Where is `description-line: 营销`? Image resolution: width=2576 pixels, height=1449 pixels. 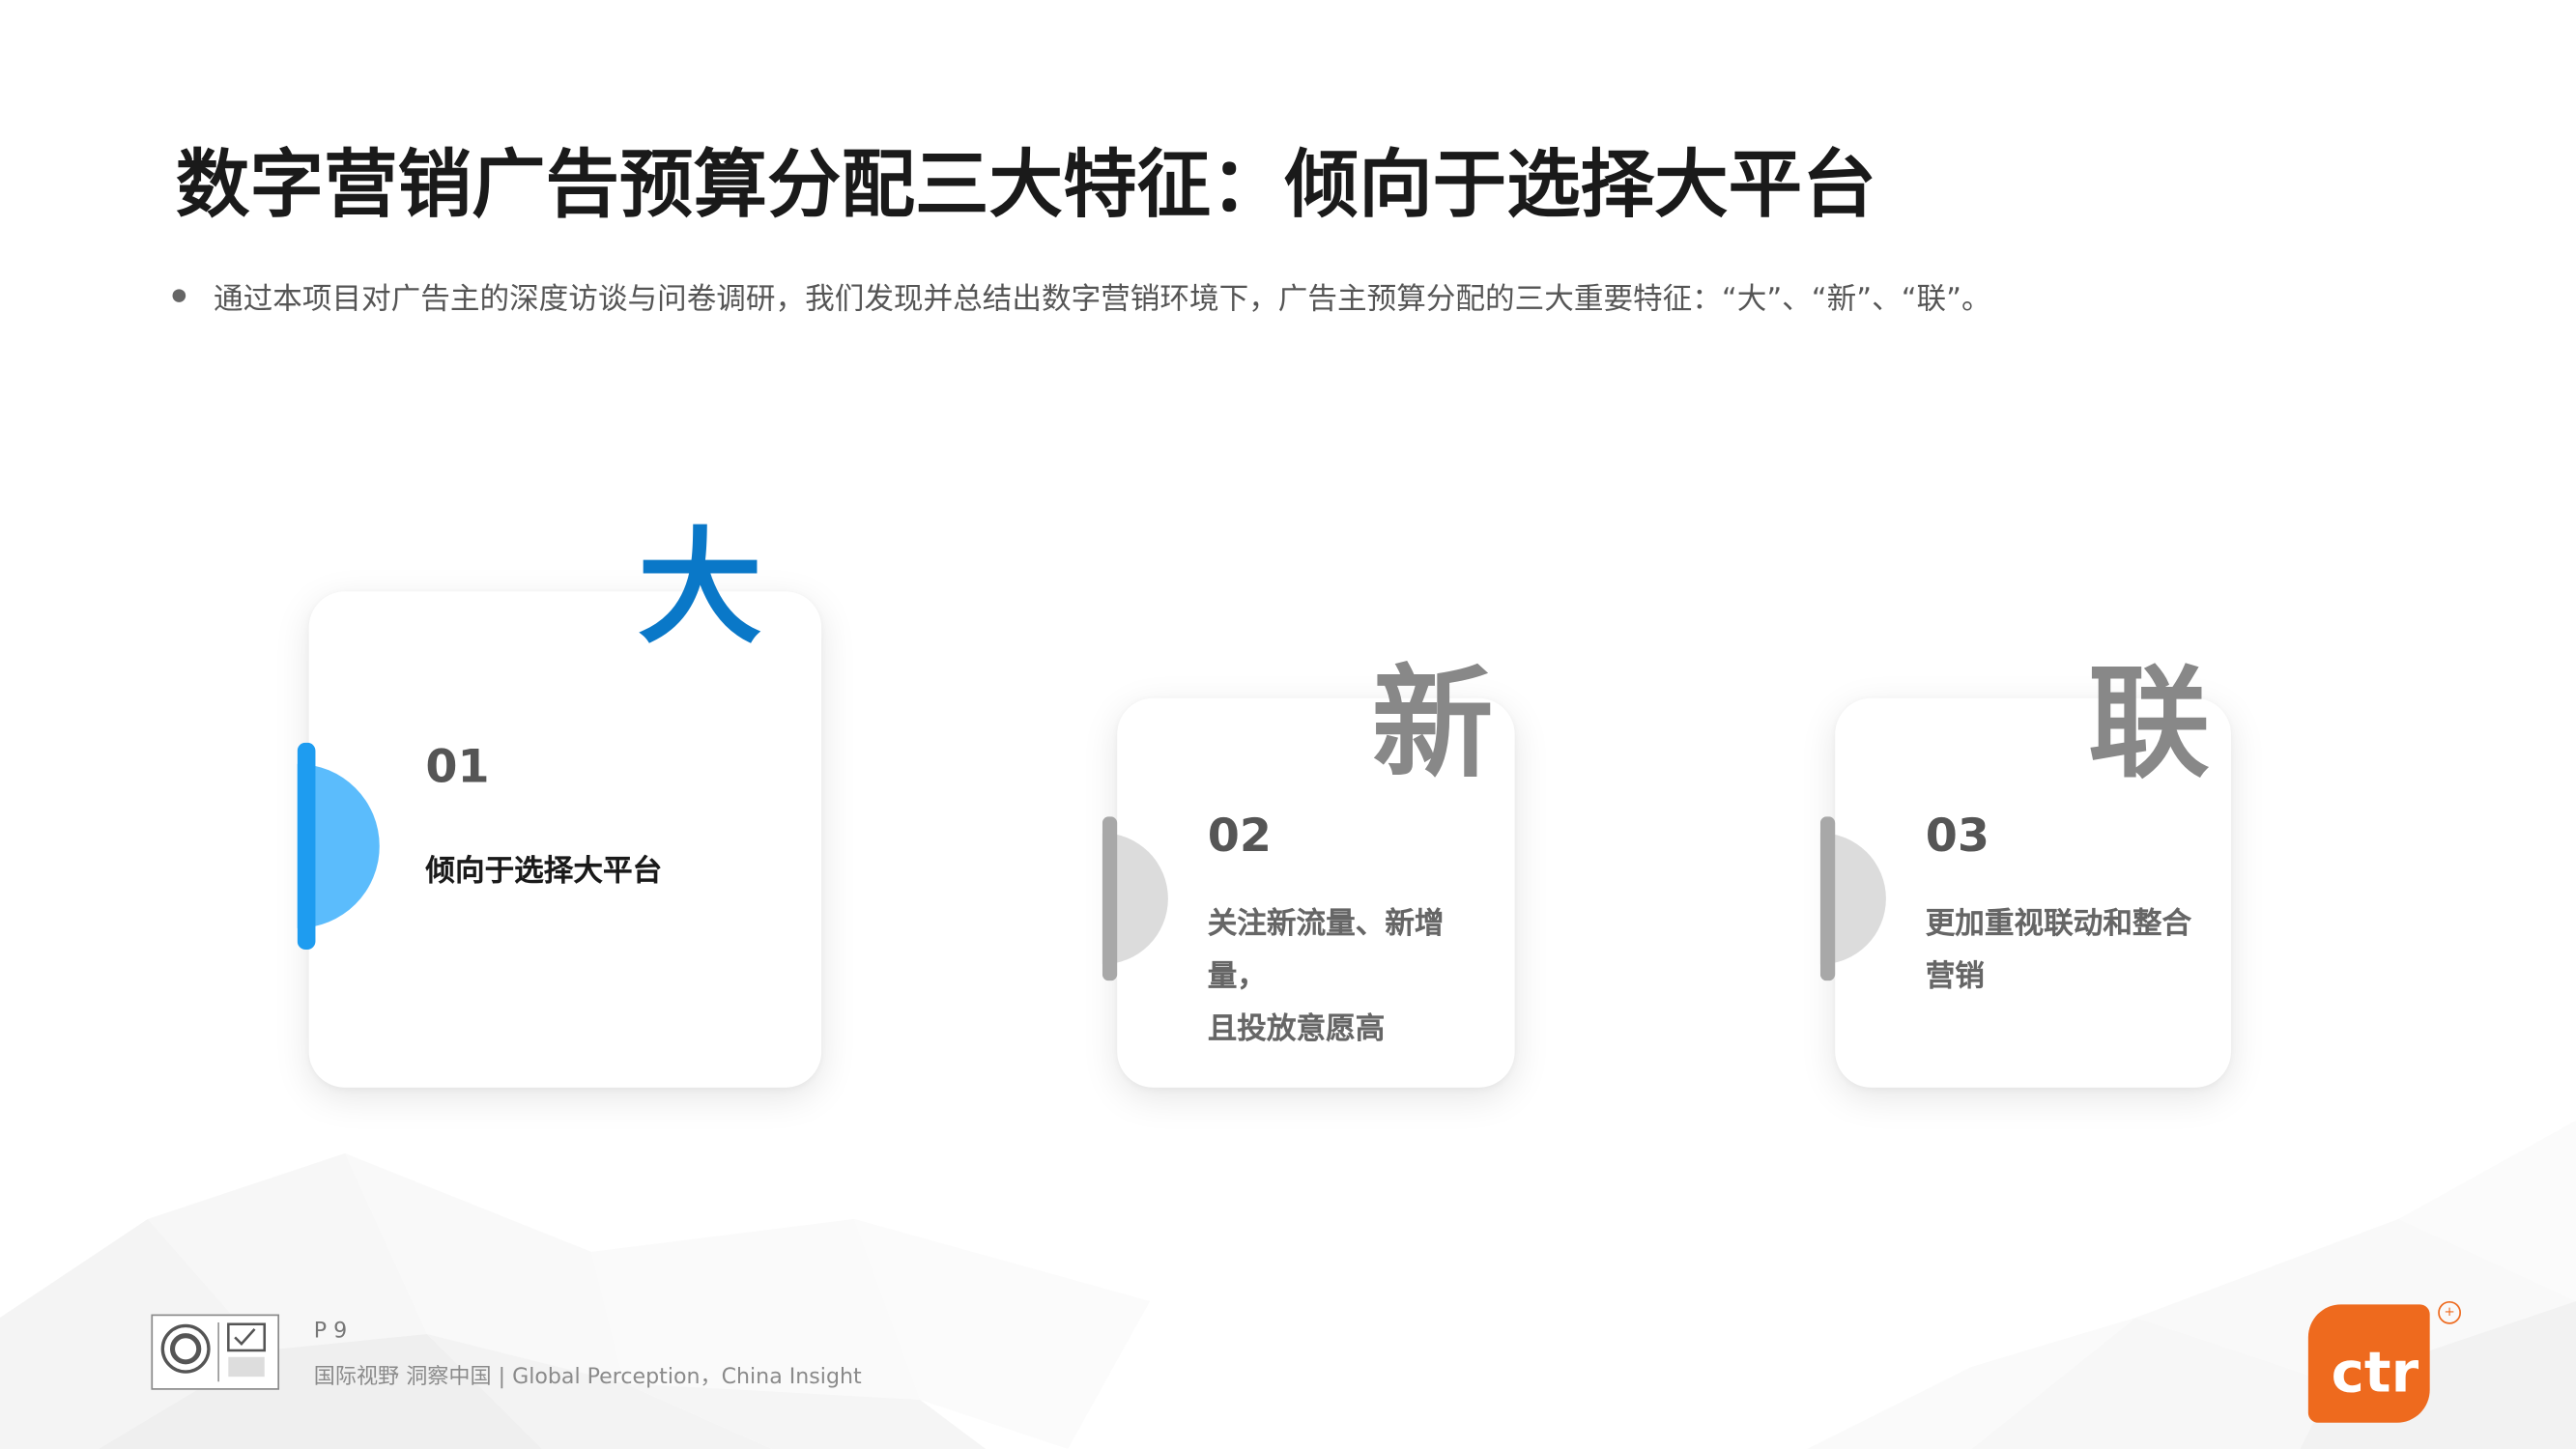 description-line: 营销 is located at coordinates (1955, 976).